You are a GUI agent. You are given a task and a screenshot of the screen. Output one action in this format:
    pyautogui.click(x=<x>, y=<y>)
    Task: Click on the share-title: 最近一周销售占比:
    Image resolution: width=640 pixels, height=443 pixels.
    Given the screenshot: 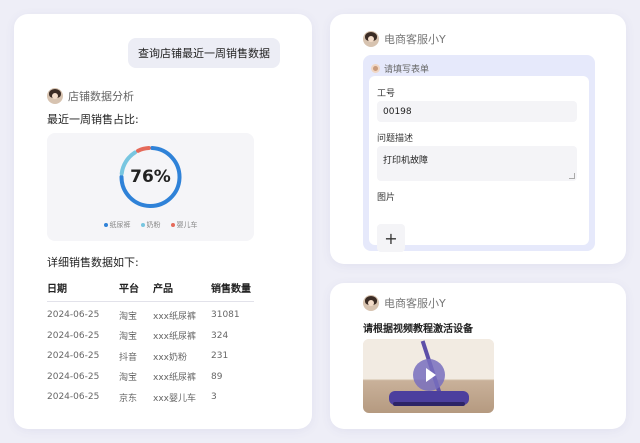 What is the action you would take?
    pyautogui.click(x=93, y=119)
    